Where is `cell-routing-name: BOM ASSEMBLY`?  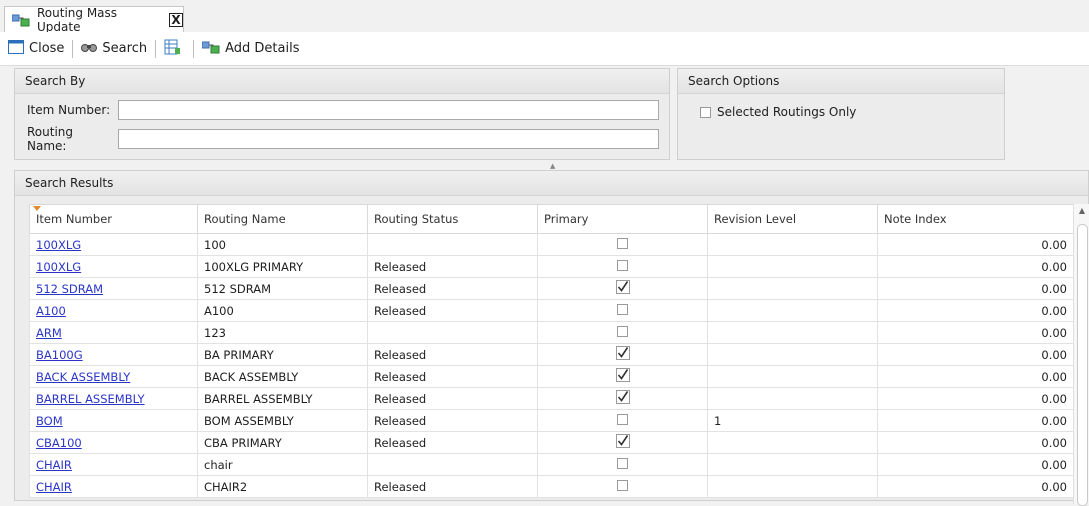
cell-routing-name: BOM ASSEMBLY is located at coordinates (282, 420).